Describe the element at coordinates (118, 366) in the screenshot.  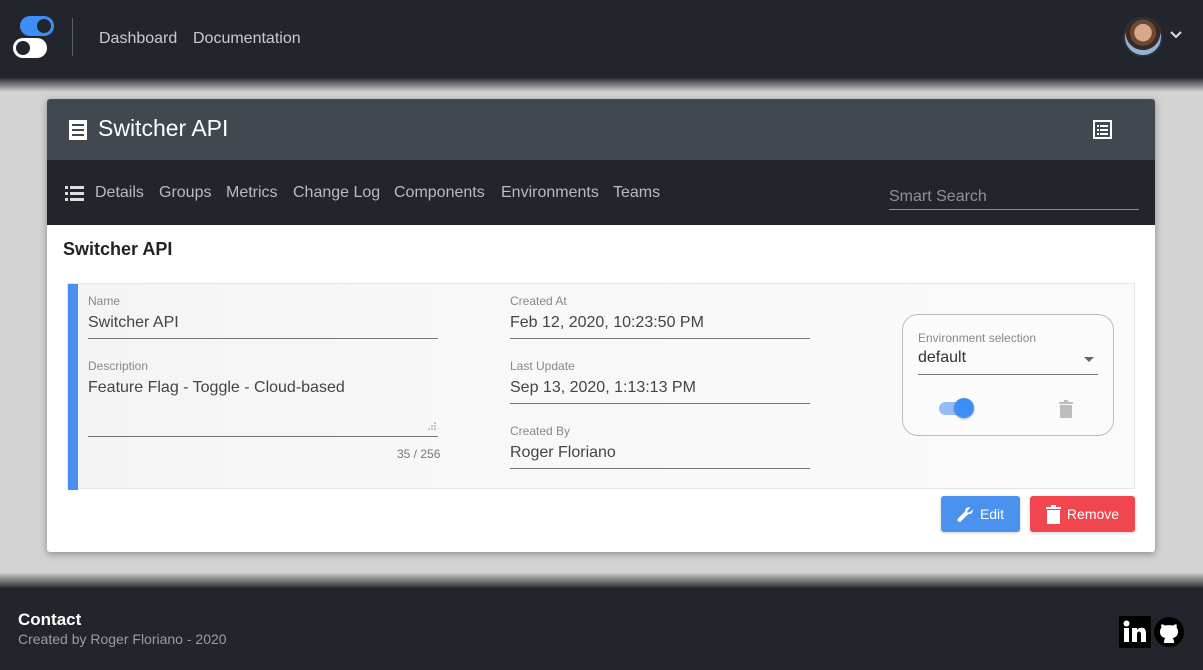
I see `description-label: Description` at that location.